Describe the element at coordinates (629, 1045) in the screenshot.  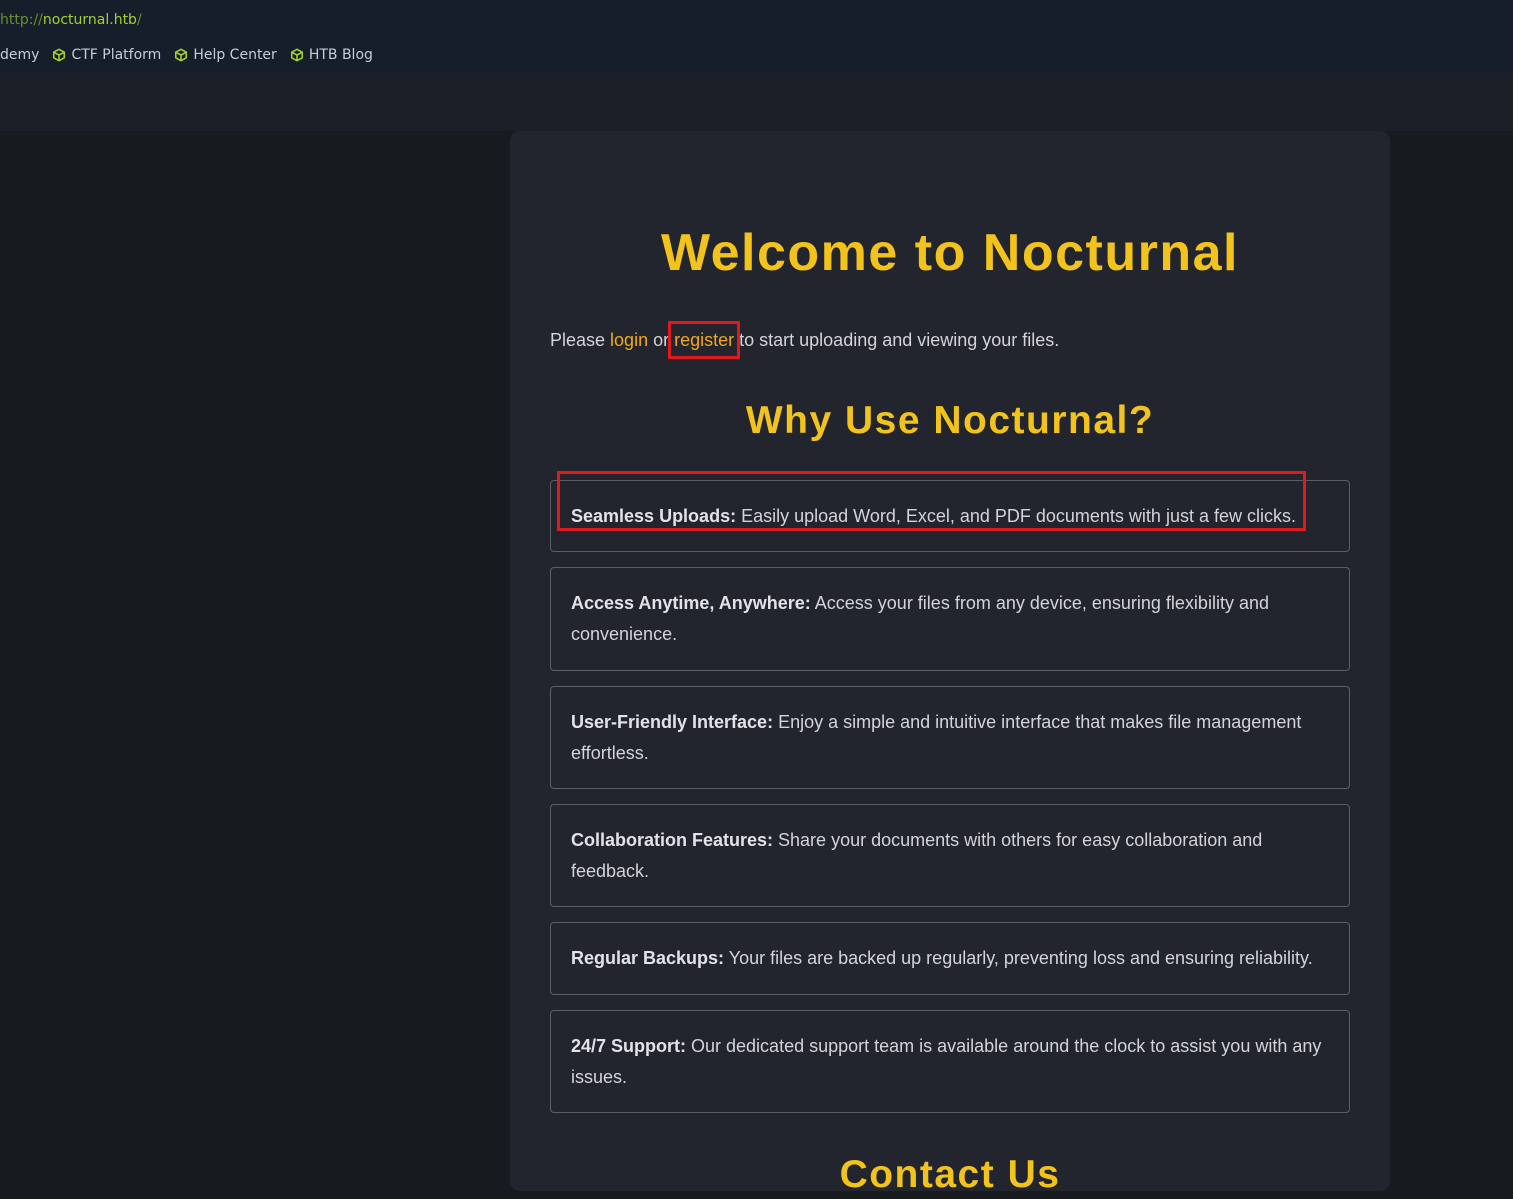
I see `feature-heading: 24/7 Support:` at that location.